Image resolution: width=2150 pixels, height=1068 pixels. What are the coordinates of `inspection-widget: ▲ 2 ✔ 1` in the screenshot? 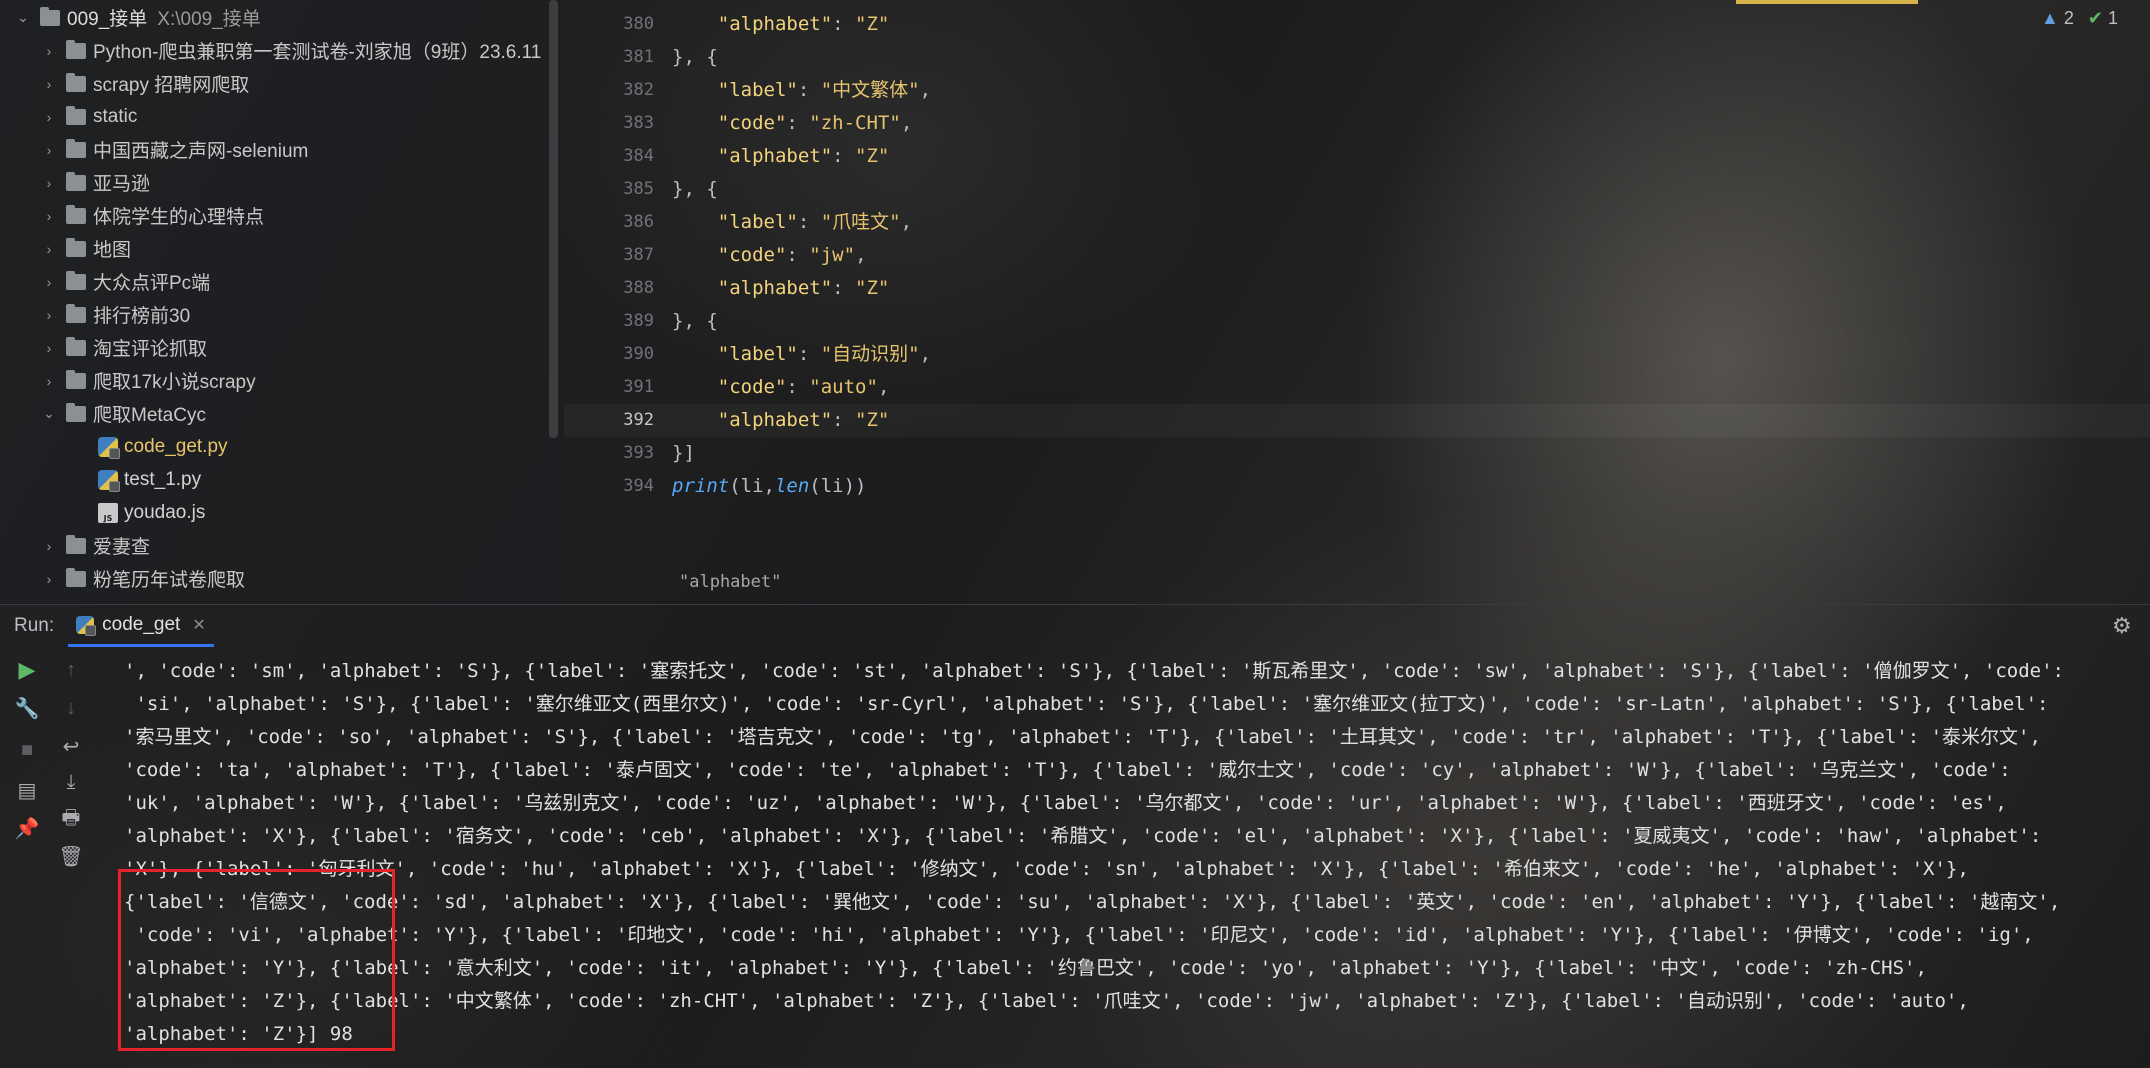 It's located at (2079, 18).